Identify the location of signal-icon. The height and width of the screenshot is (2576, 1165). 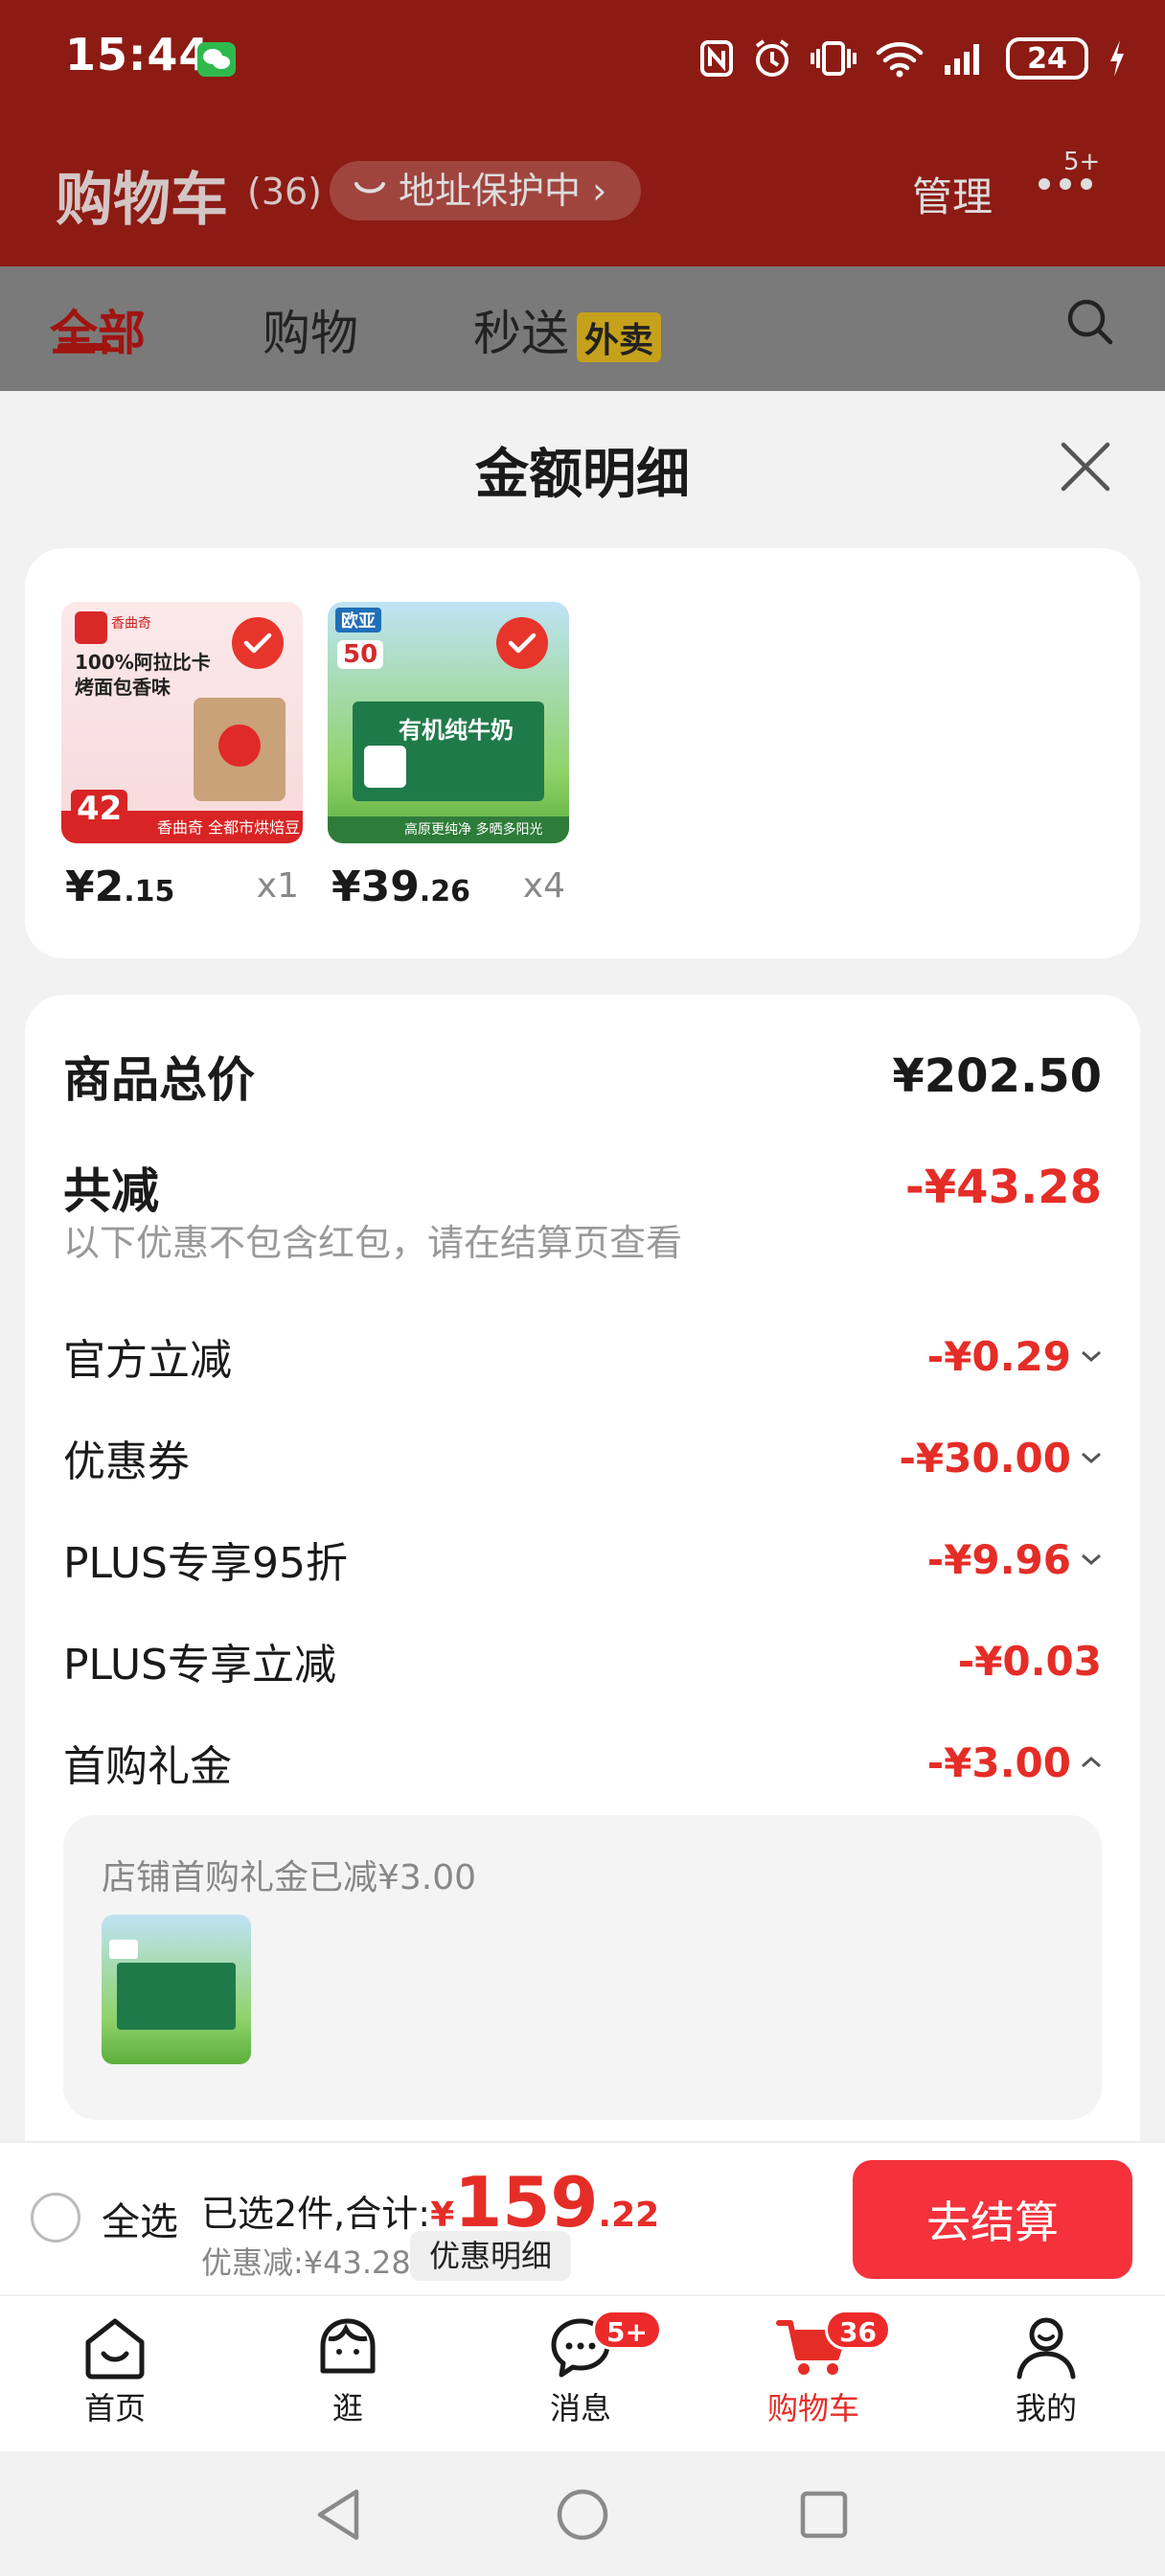
(962, 59).